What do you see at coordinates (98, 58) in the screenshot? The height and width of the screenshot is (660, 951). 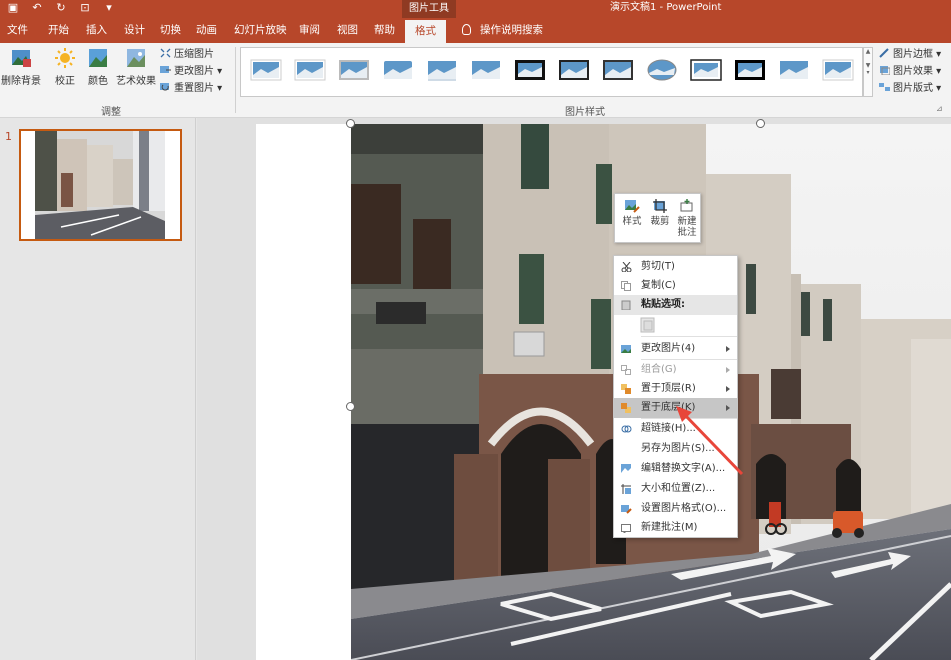 I see `color-icon` at bounding box center [98, 58].